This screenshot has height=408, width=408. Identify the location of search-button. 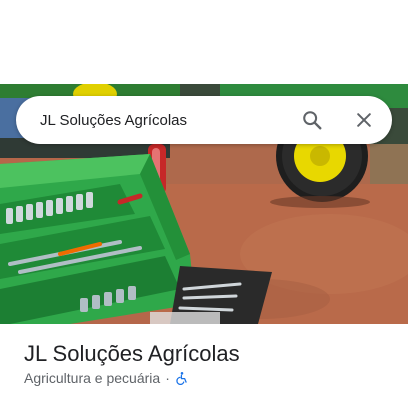
(312, 120).